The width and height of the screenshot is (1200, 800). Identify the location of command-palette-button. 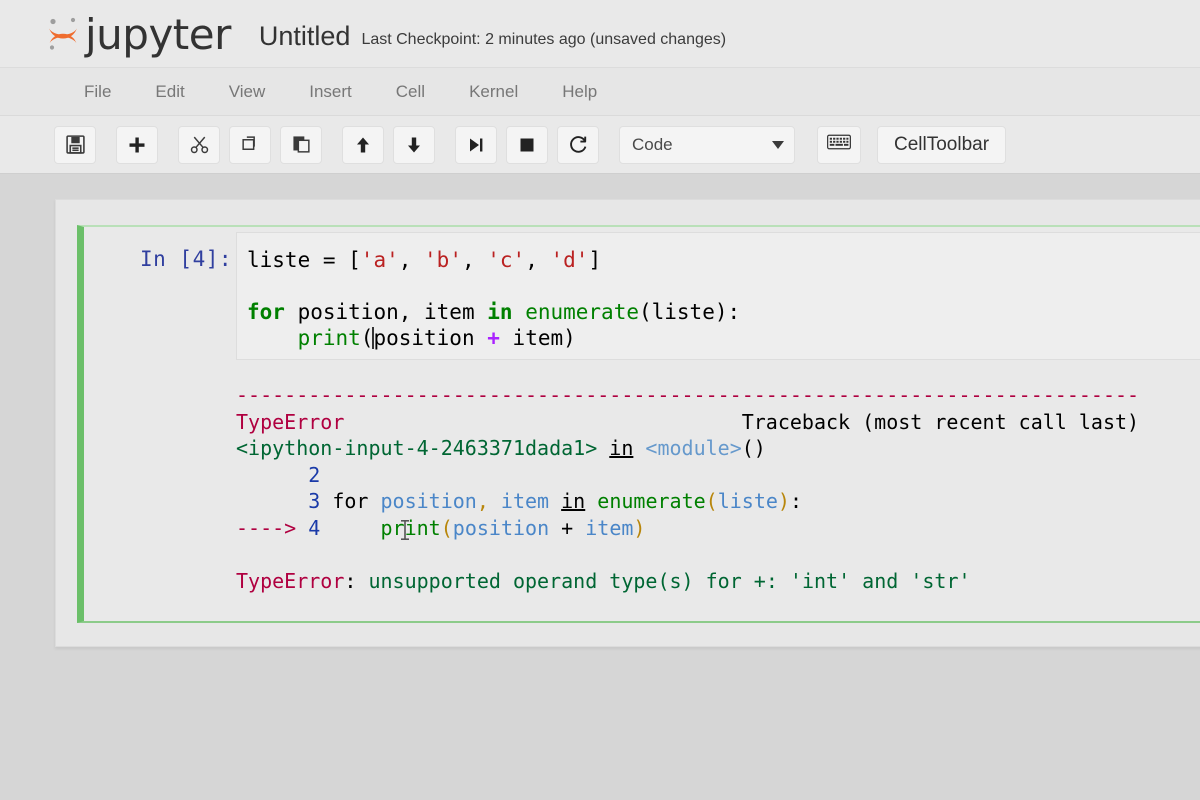
(839, 144).